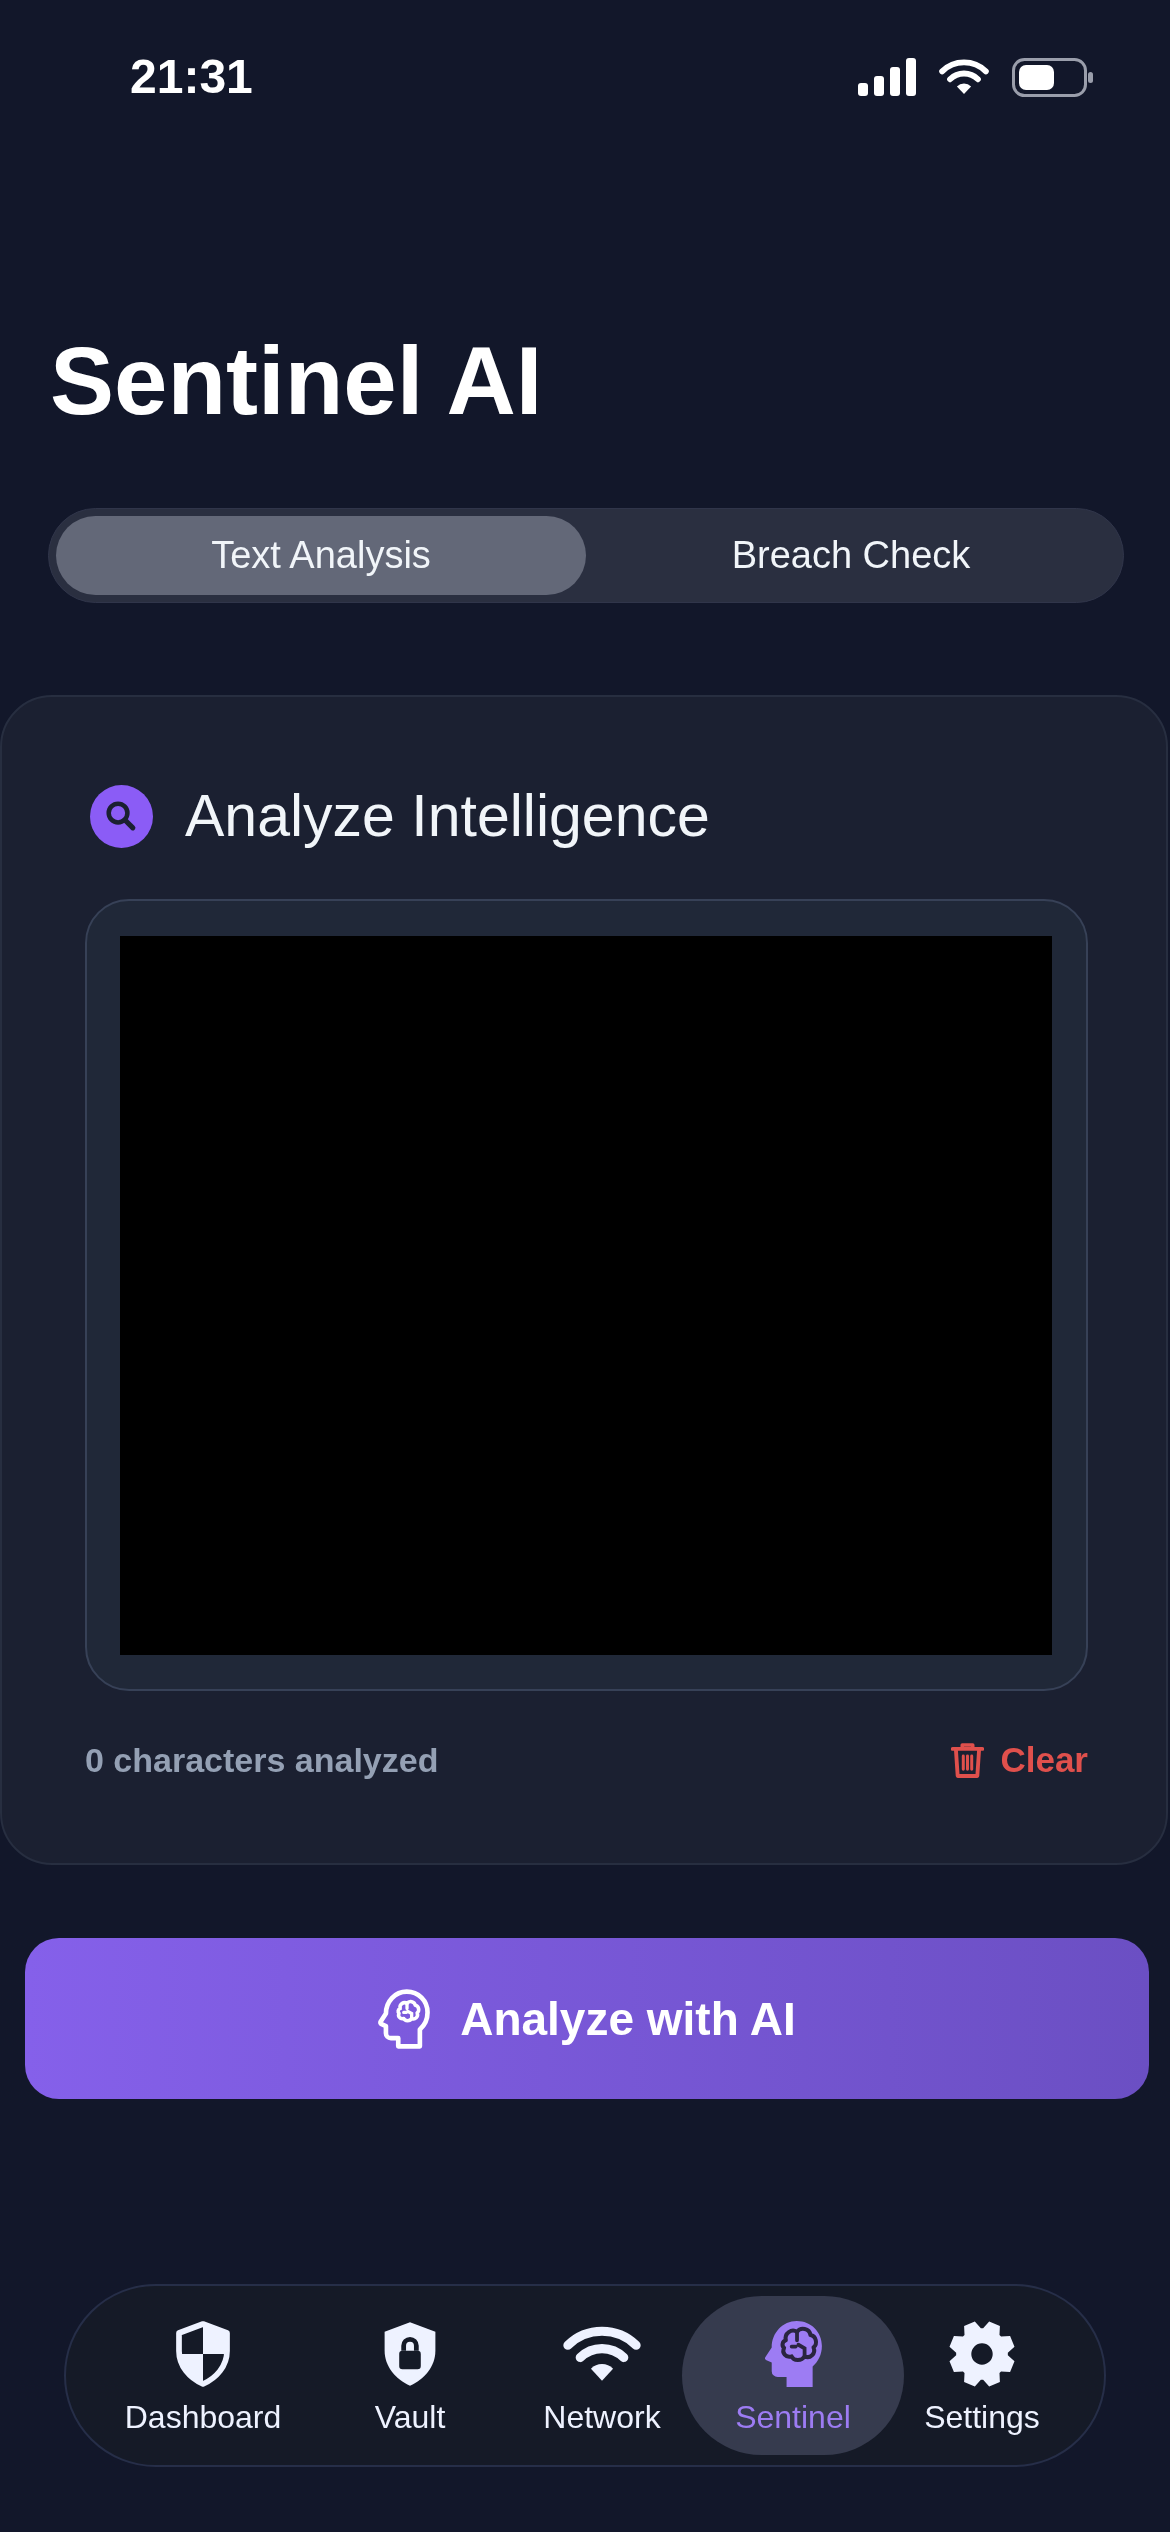  I want to click on analyze-button: Analyze with AI, so click(587, 2018).